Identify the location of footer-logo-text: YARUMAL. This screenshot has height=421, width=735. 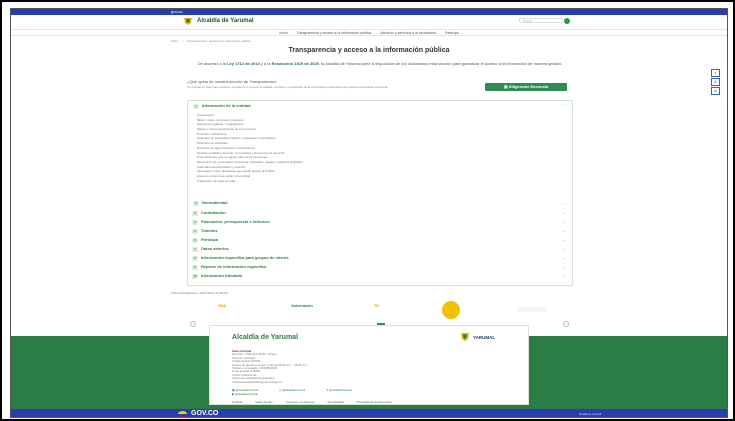
(484, 337).